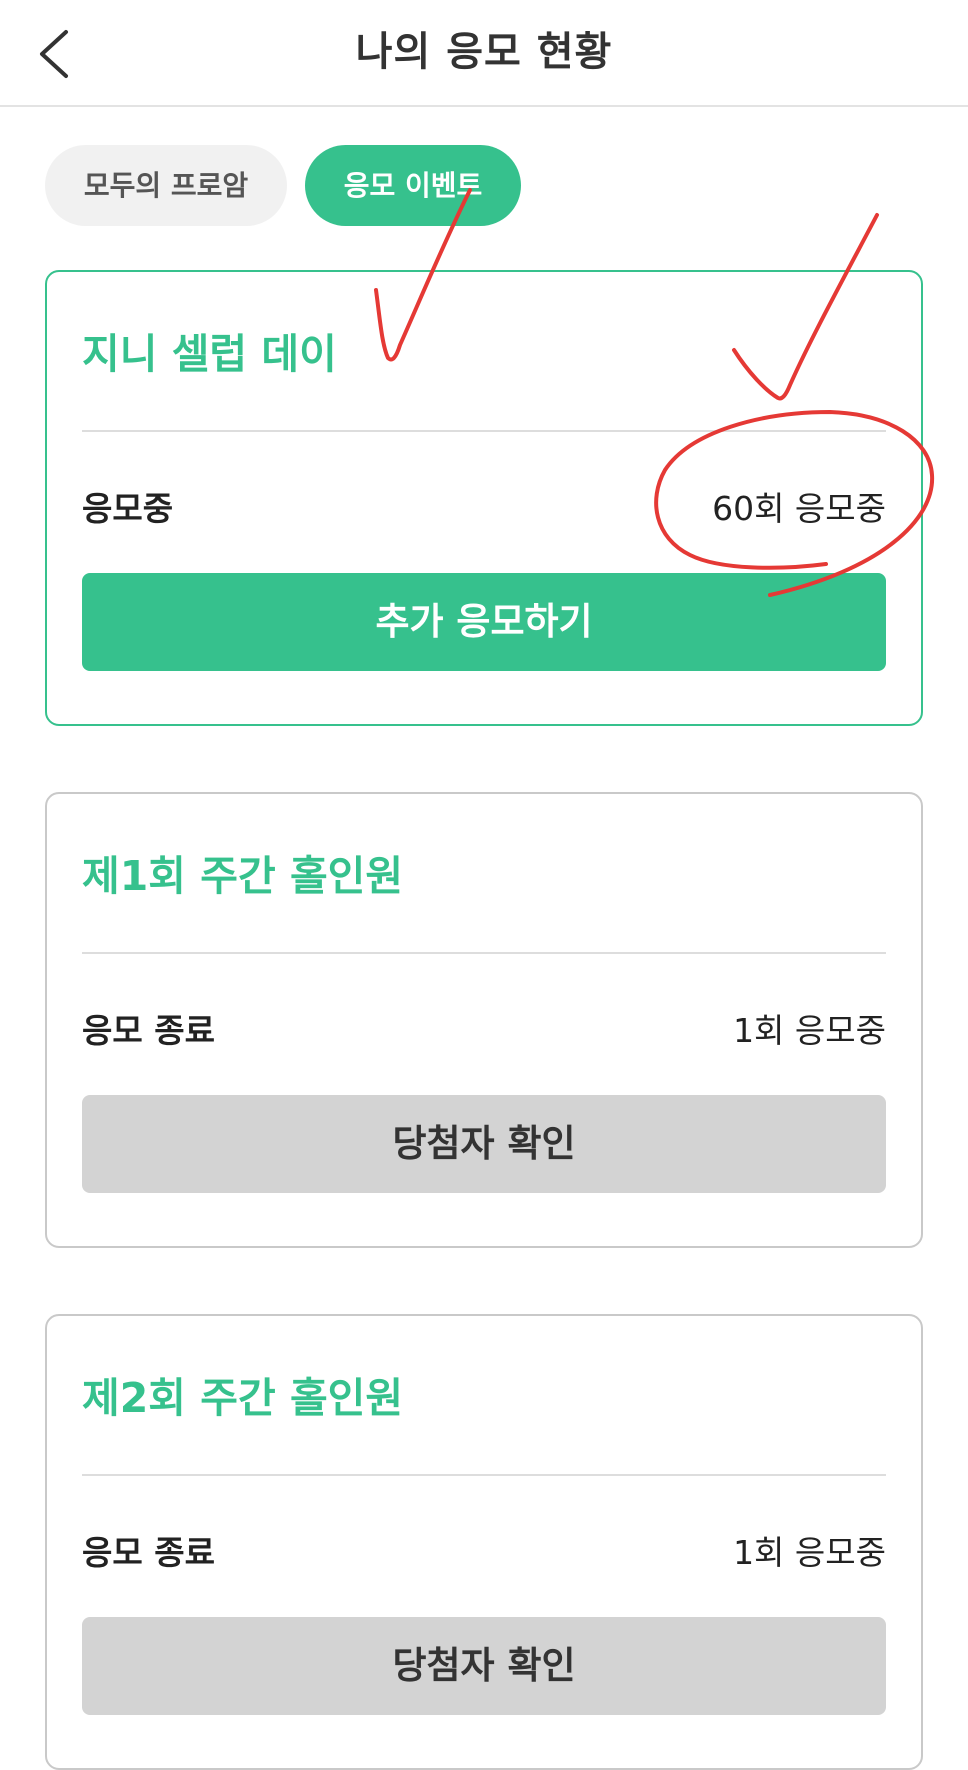 Image resolution: width=968 pixels, height=1770 pixels. I want to click on event-title: 제1회 주간 홀인원, so click(243, 876).